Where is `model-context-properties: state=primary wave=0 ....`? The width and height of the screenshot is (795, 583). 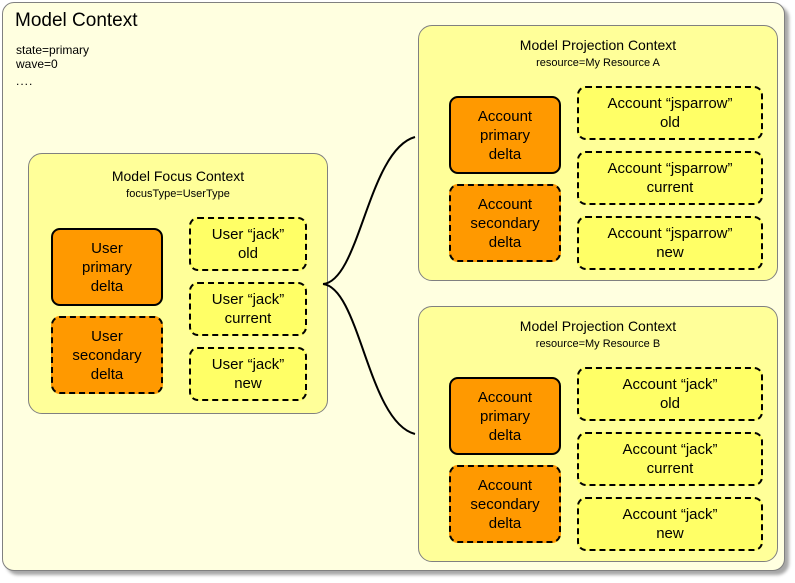 model-context-properties: state=primary wave=0 .... is located at coordinates (52, 65).